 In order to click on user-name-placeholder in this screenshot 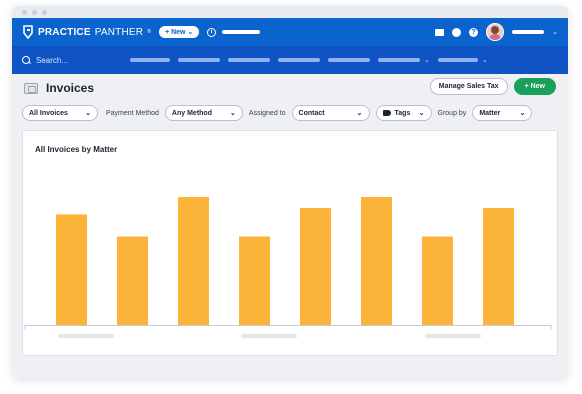, I will do `click(528, 32)`.